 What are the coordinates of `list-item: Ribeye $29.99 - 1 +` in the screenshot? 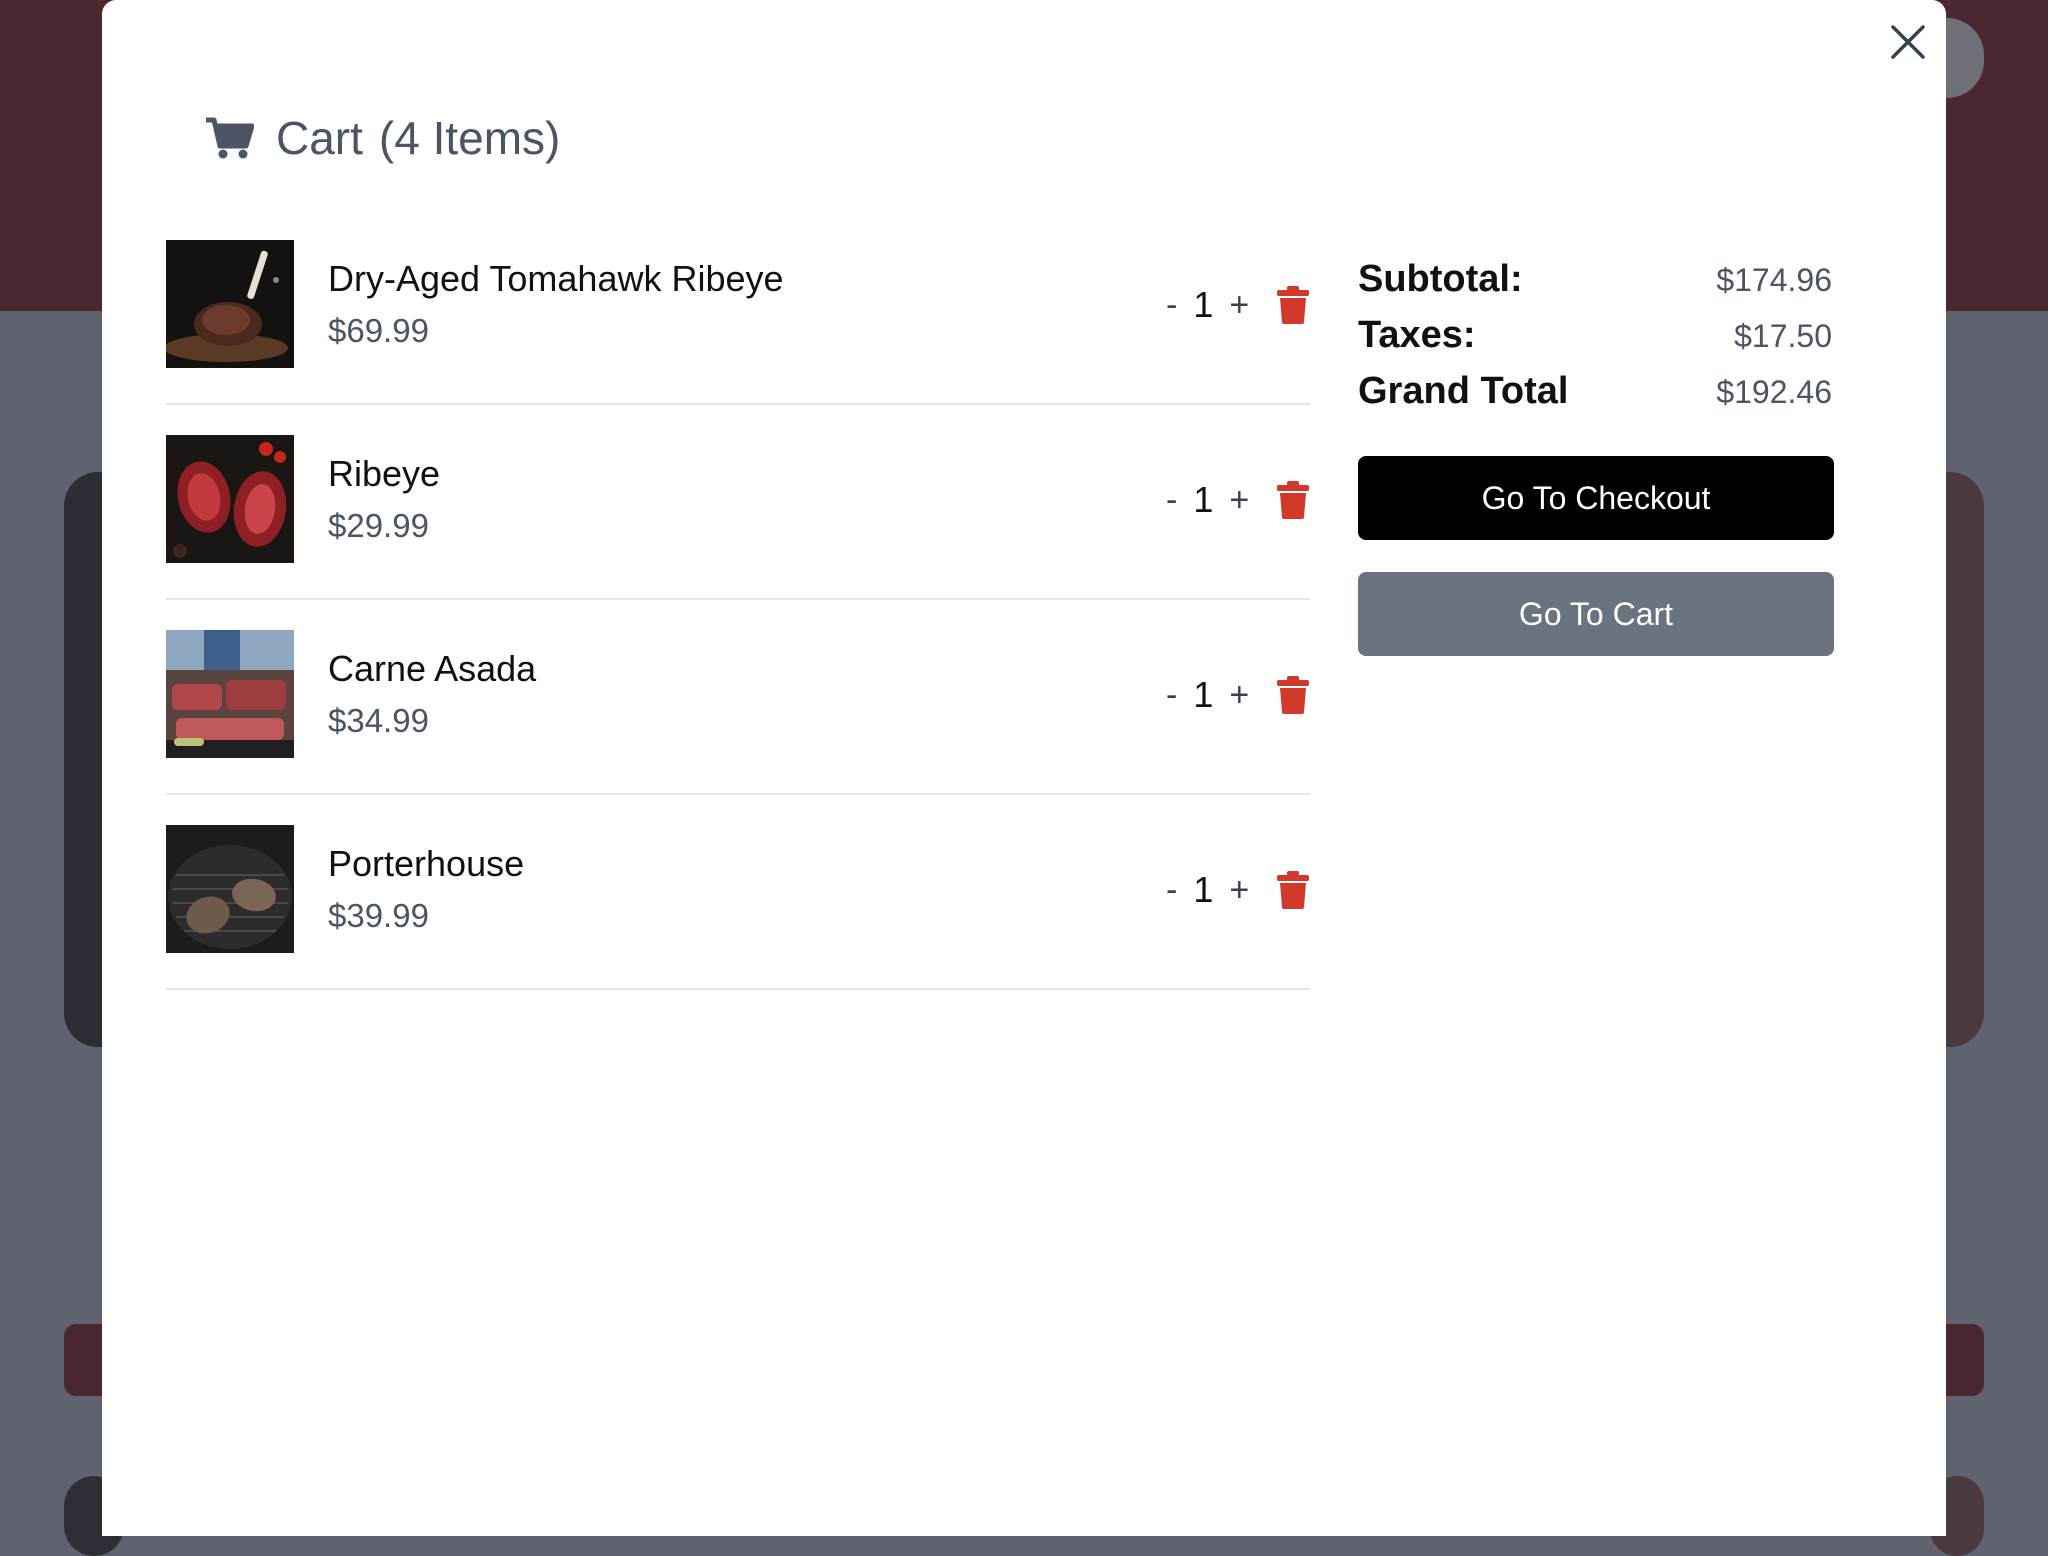 It's located at (738, 502).